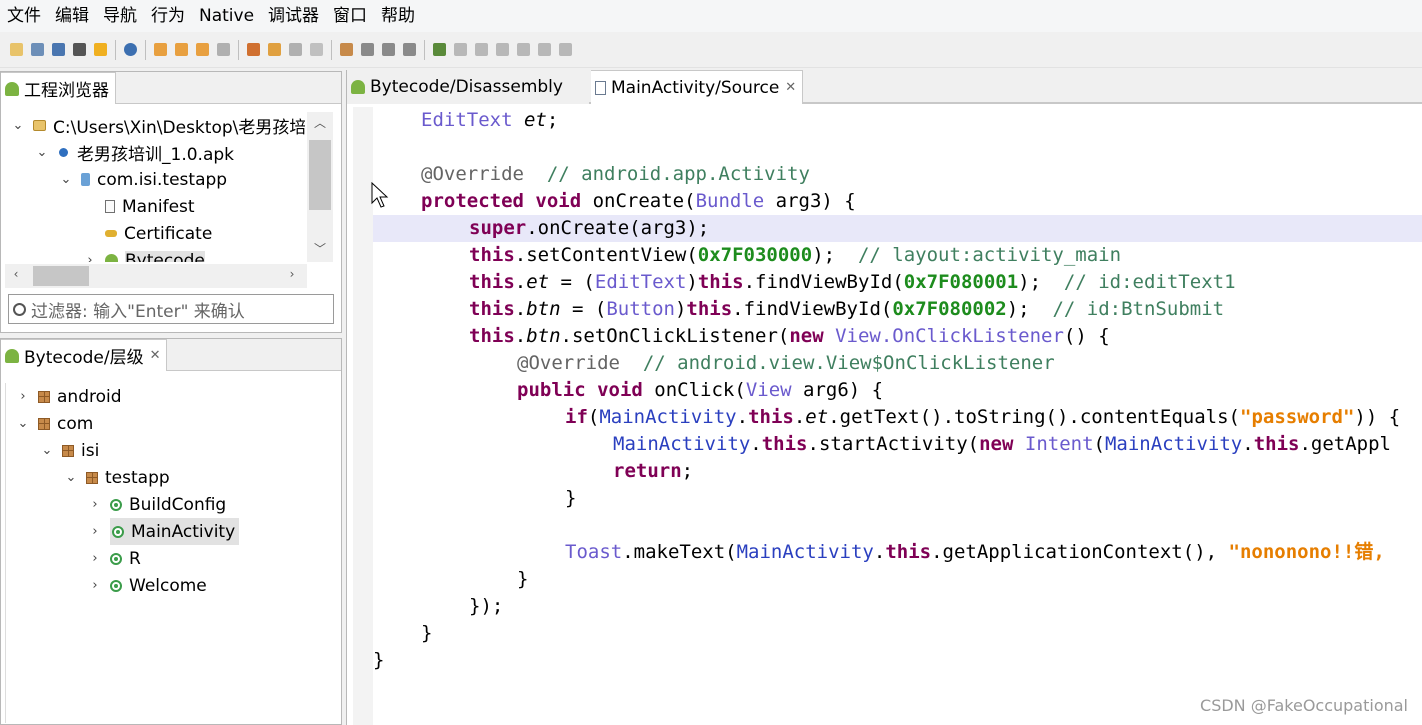 The width and height of the screenshot is (1422, 725). What do you see at coordinates (848, 363) in the screenshot?
I see `code-token: // android.view.View$OnClickListener` at bounding box center [848, 363].